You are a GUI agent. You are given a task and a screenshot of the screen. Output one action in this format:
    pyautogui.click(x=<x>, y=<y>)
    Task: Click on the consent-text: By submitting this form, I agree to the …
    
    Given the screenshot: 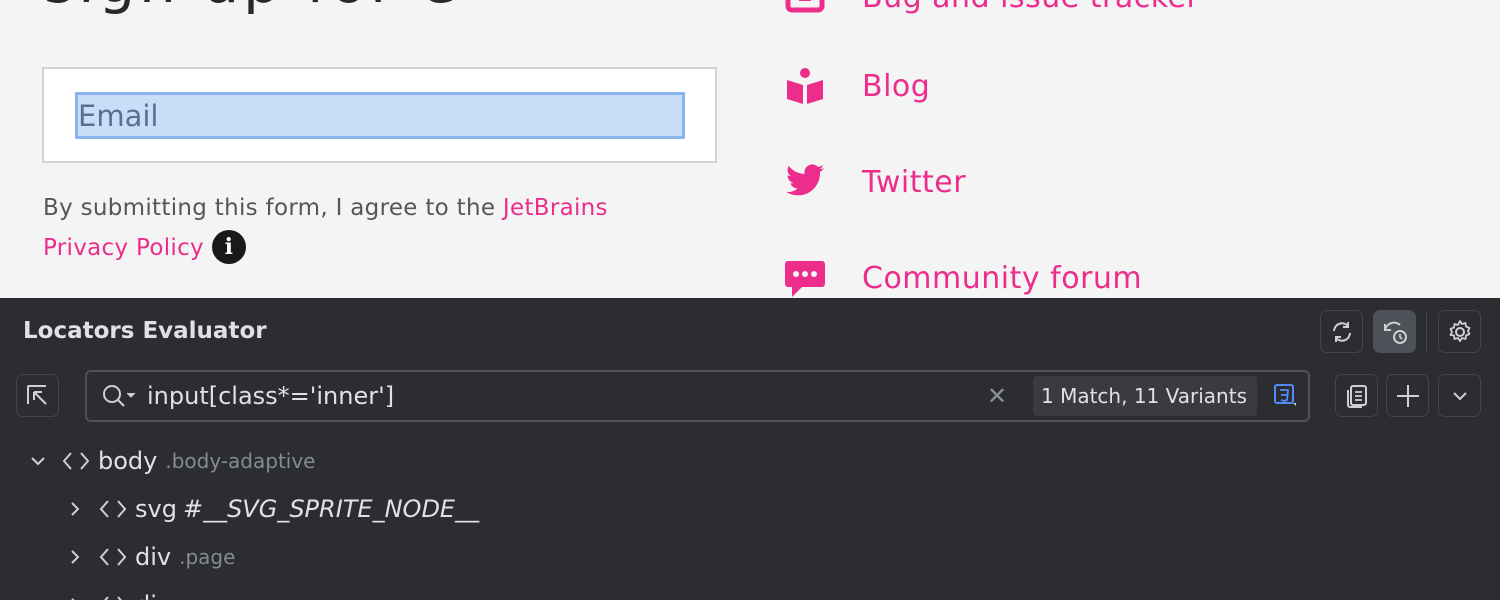 What is the action you would take?
    pyautogui.click(x=353, y=228)
    